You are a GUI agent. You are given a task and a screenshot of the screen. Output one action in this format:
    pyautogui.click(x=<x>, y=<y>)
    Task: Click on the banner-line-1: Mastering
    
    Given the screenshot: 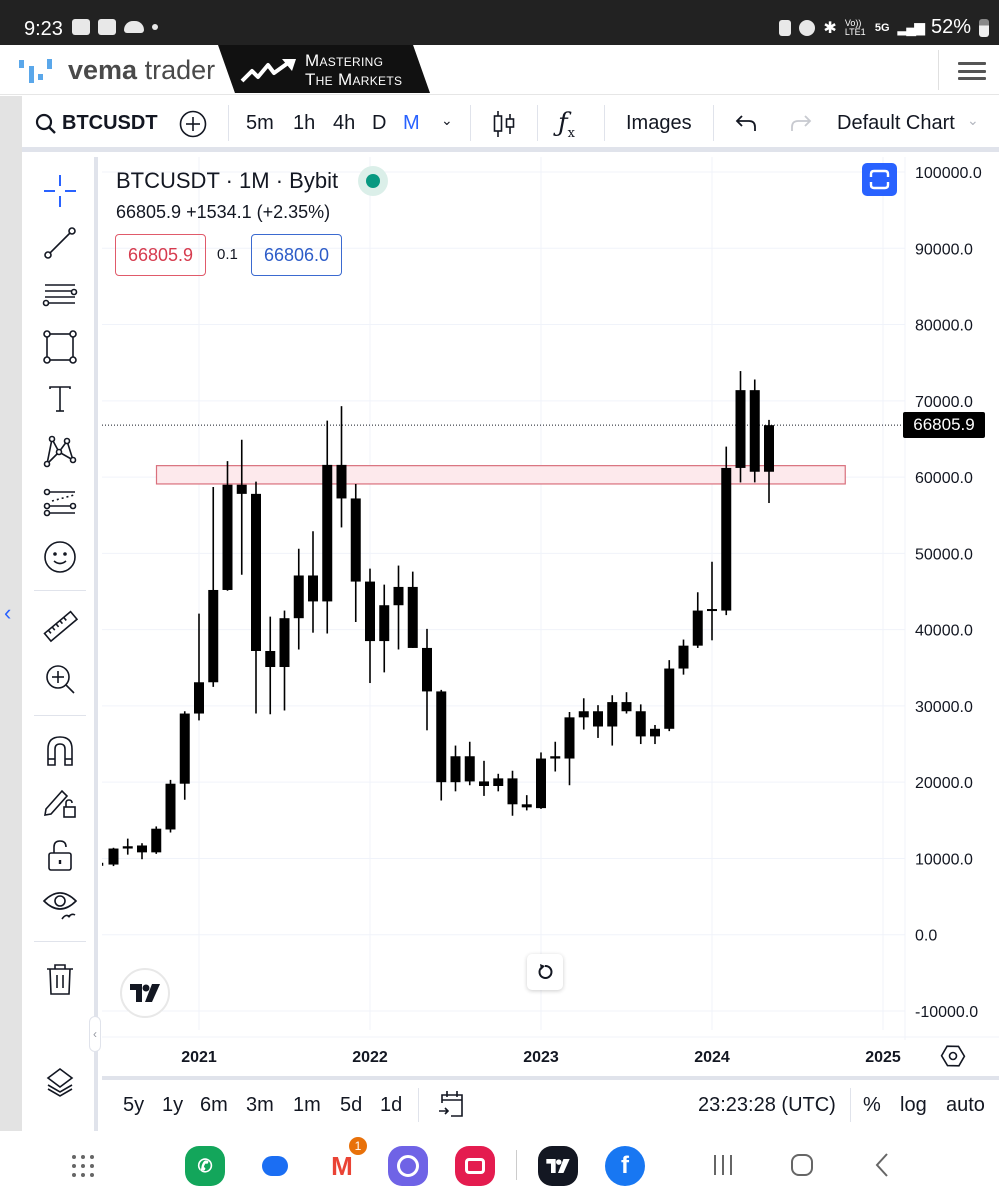 What is the action you would take?
    pyautogui.click(x=344, y=60)
    